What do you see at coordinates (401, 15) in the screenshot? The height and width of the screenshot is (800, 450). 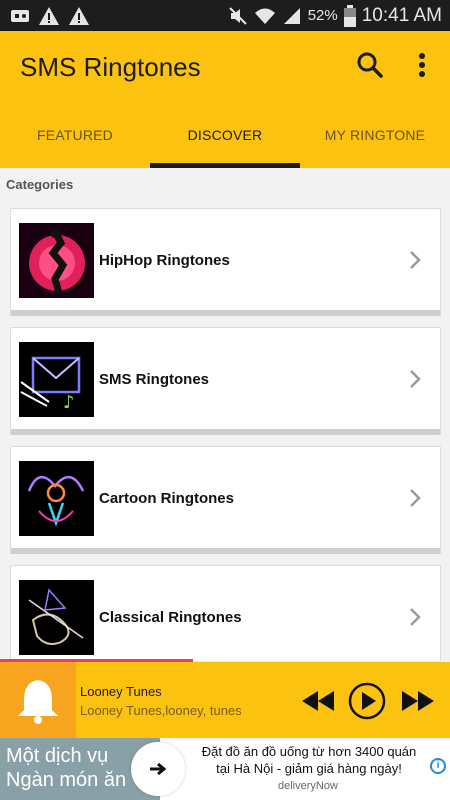 I see `clock: 10:41 AM` at bounding box center [401, 15].